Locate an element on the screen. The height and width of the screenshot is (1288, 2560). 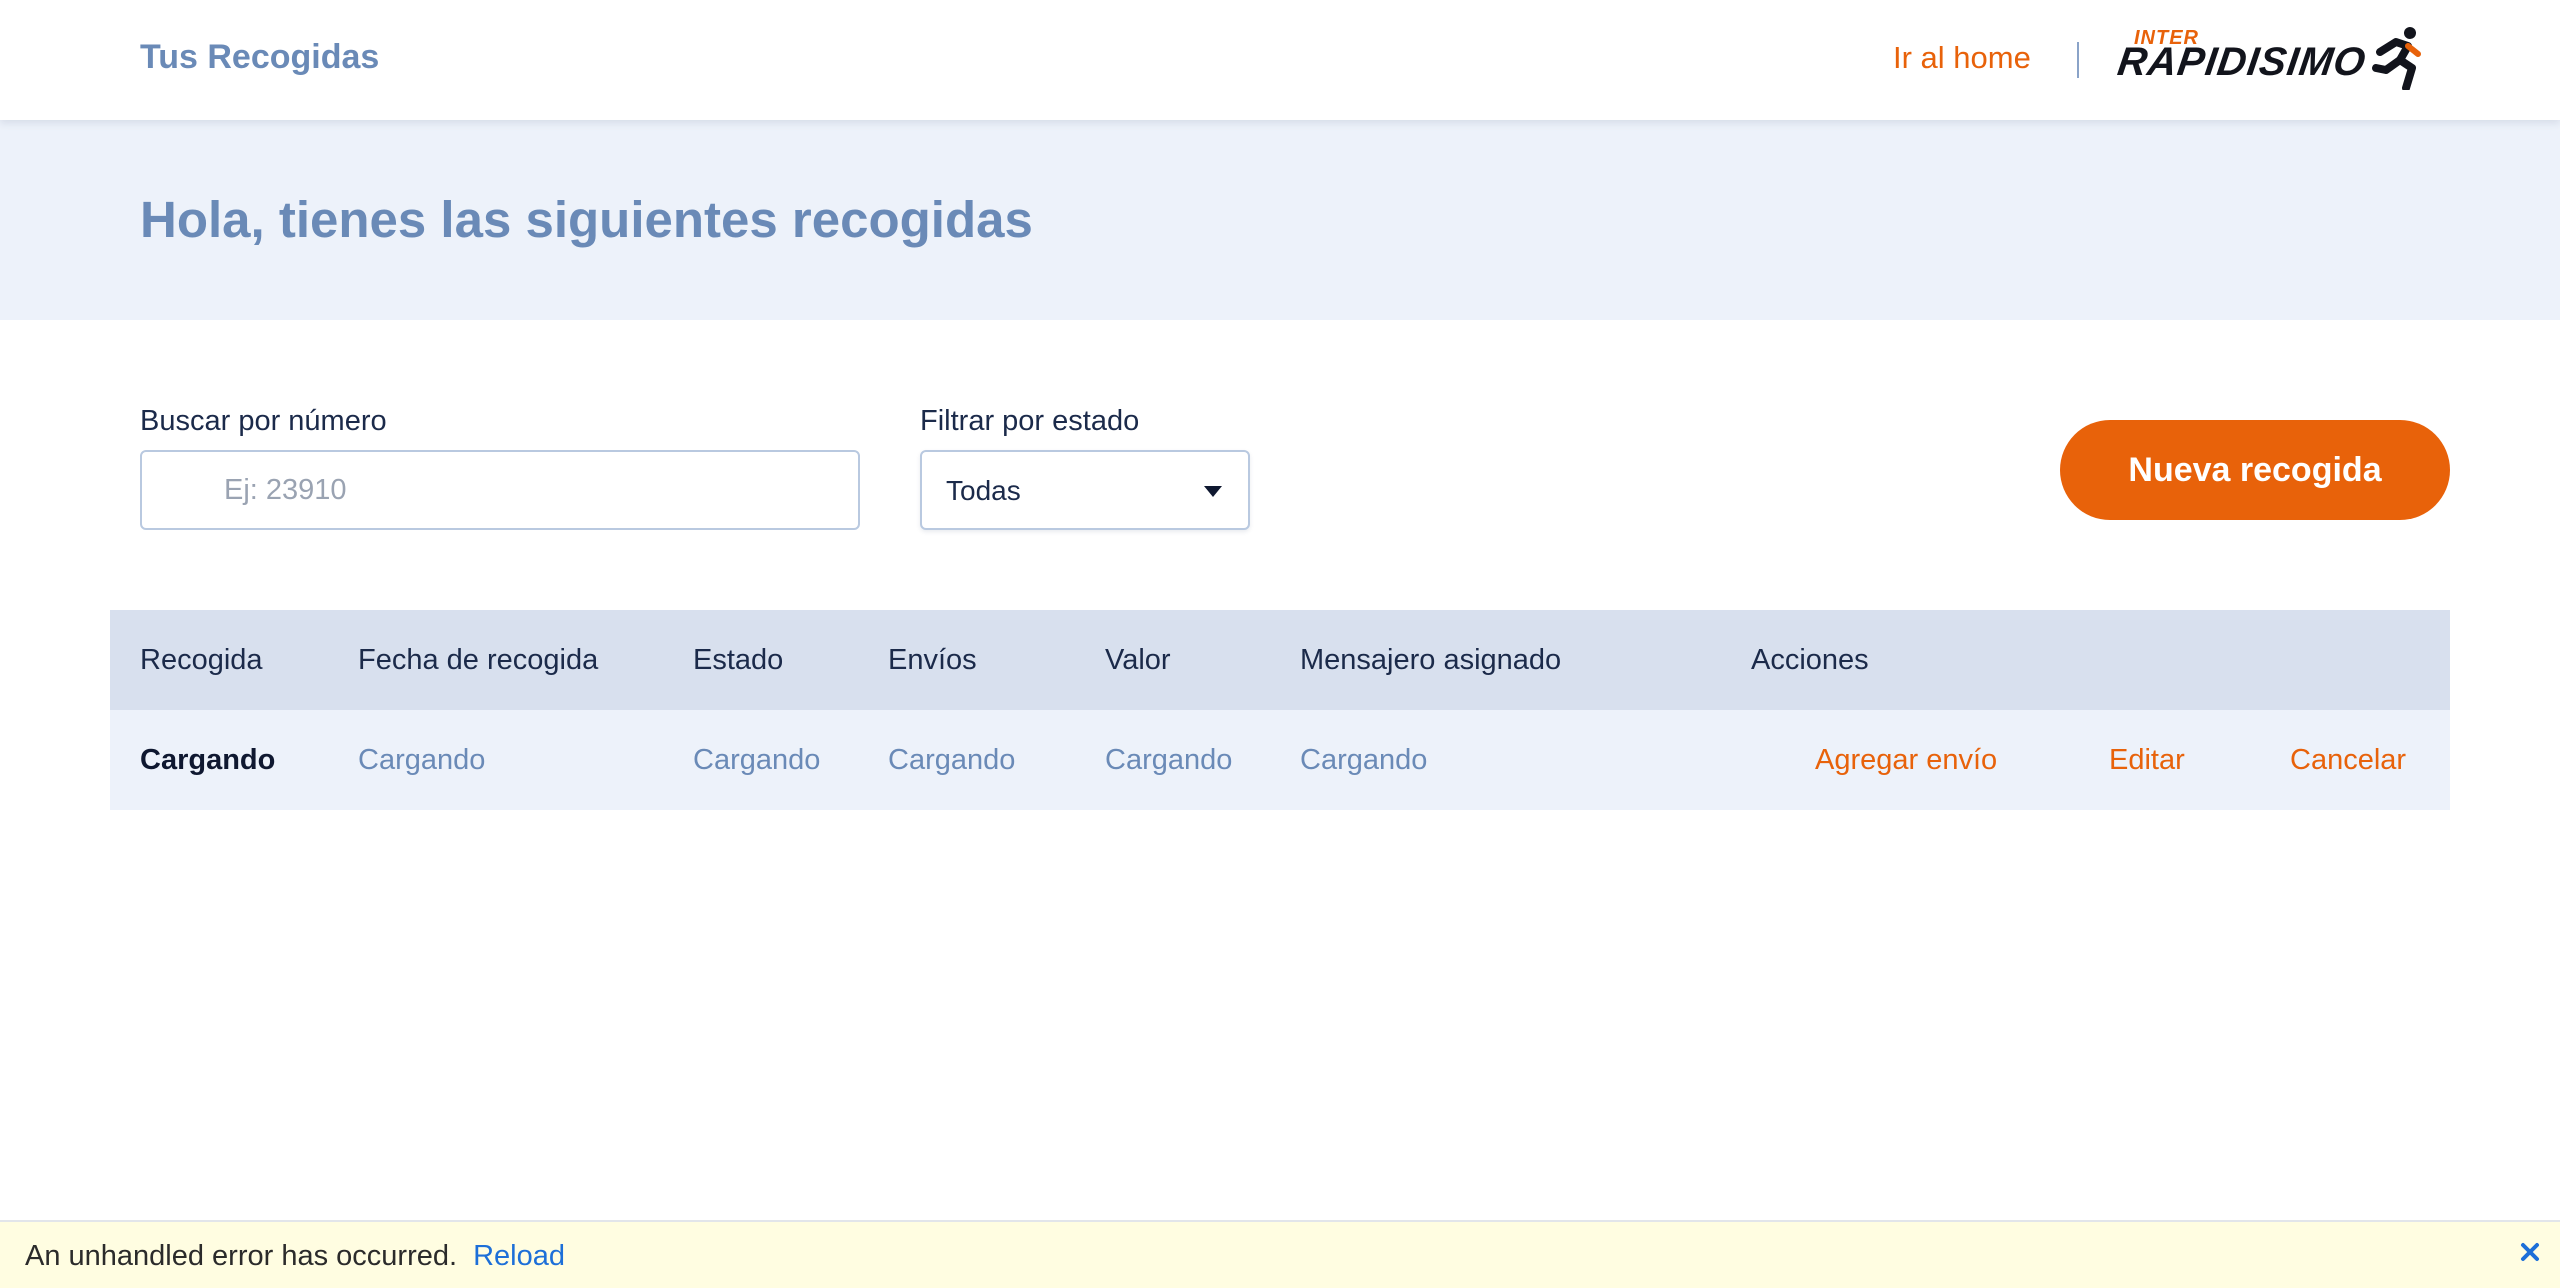
cell-estado: Cargando is located at coordinates (757, 760).